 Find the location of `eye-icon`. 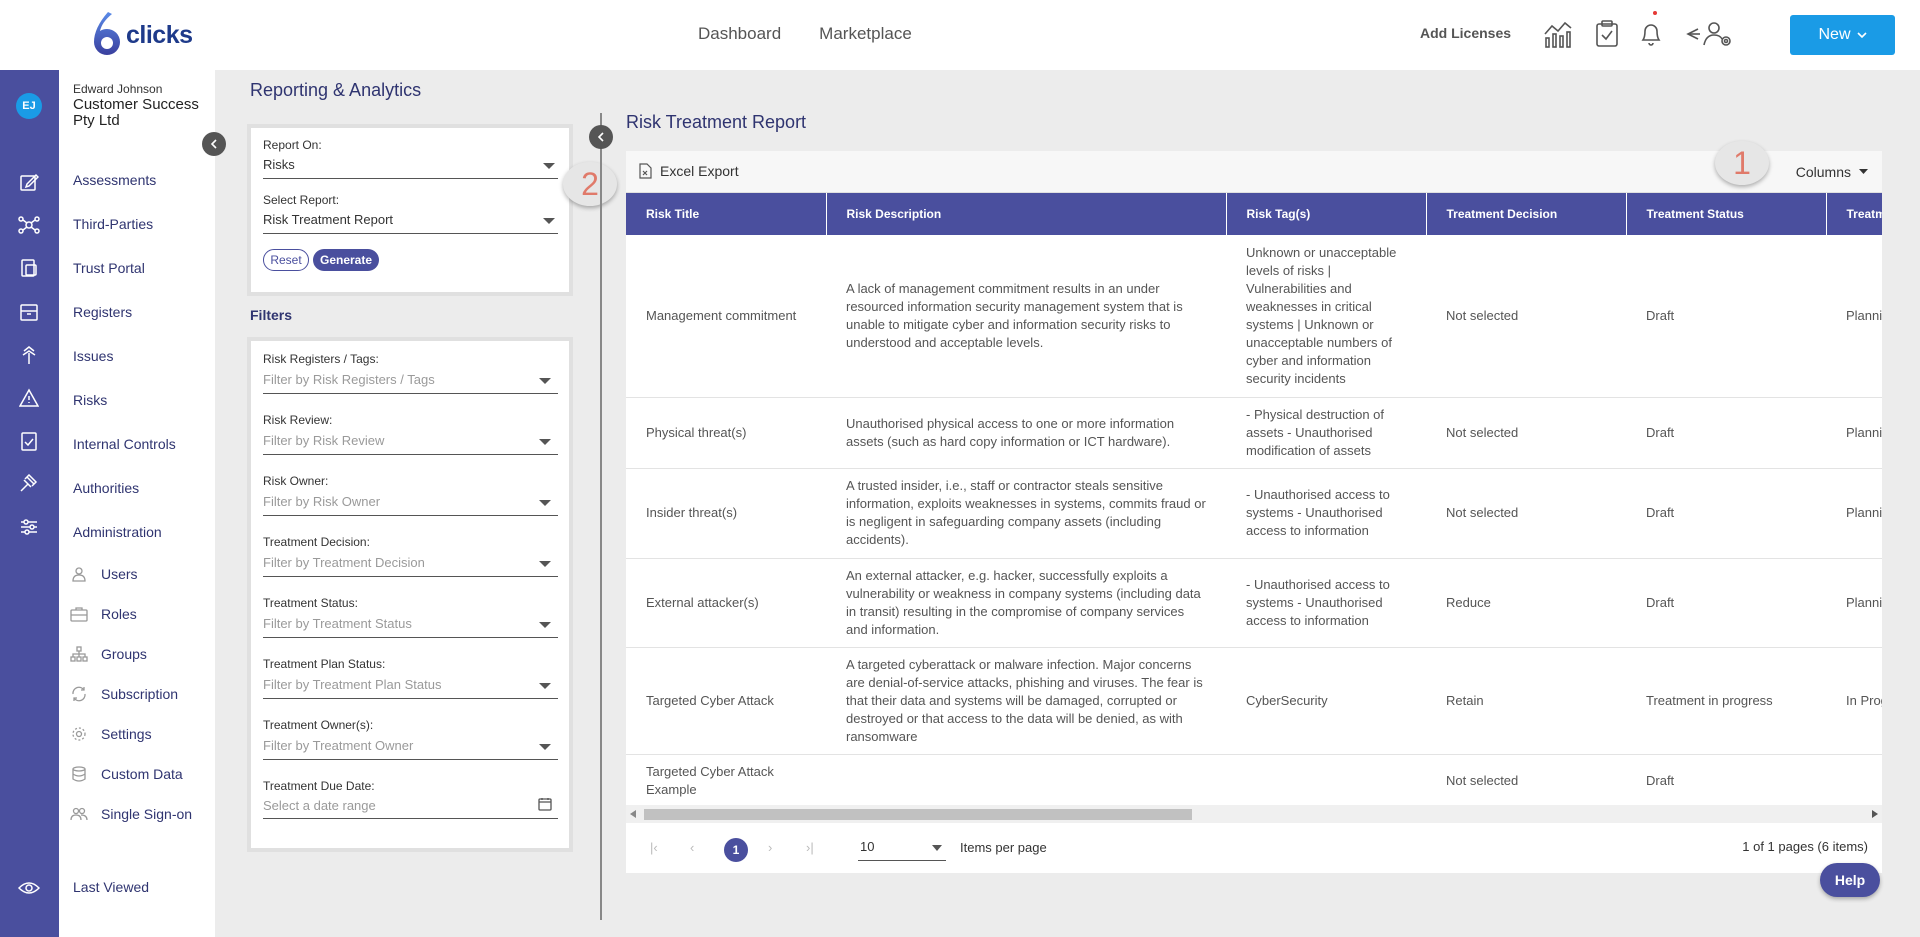

eye-icon is located at coordinates (29, 888).